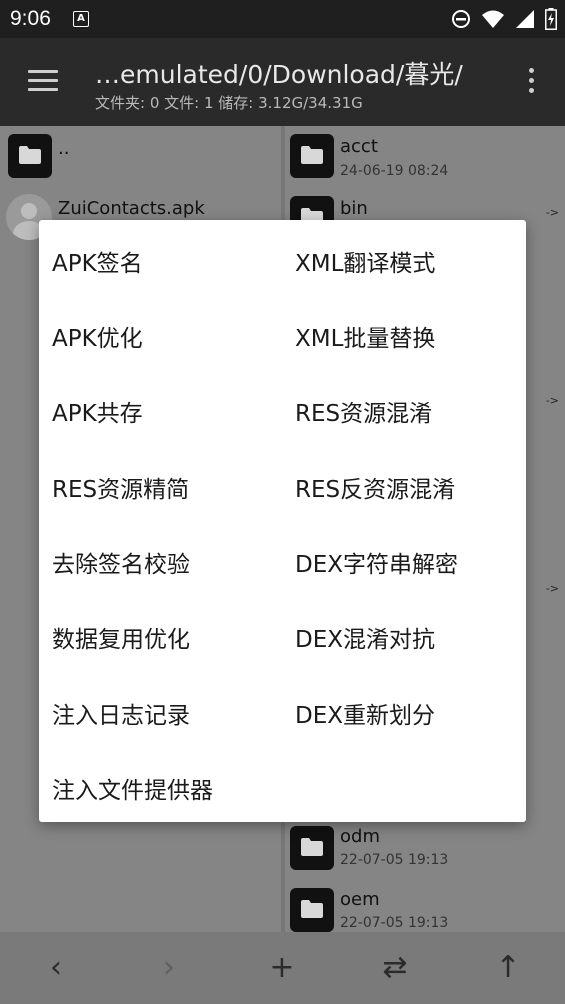  Describe the element at coordinates (354, 208) in the screenshot. I see `folder-name: bin` at that location.